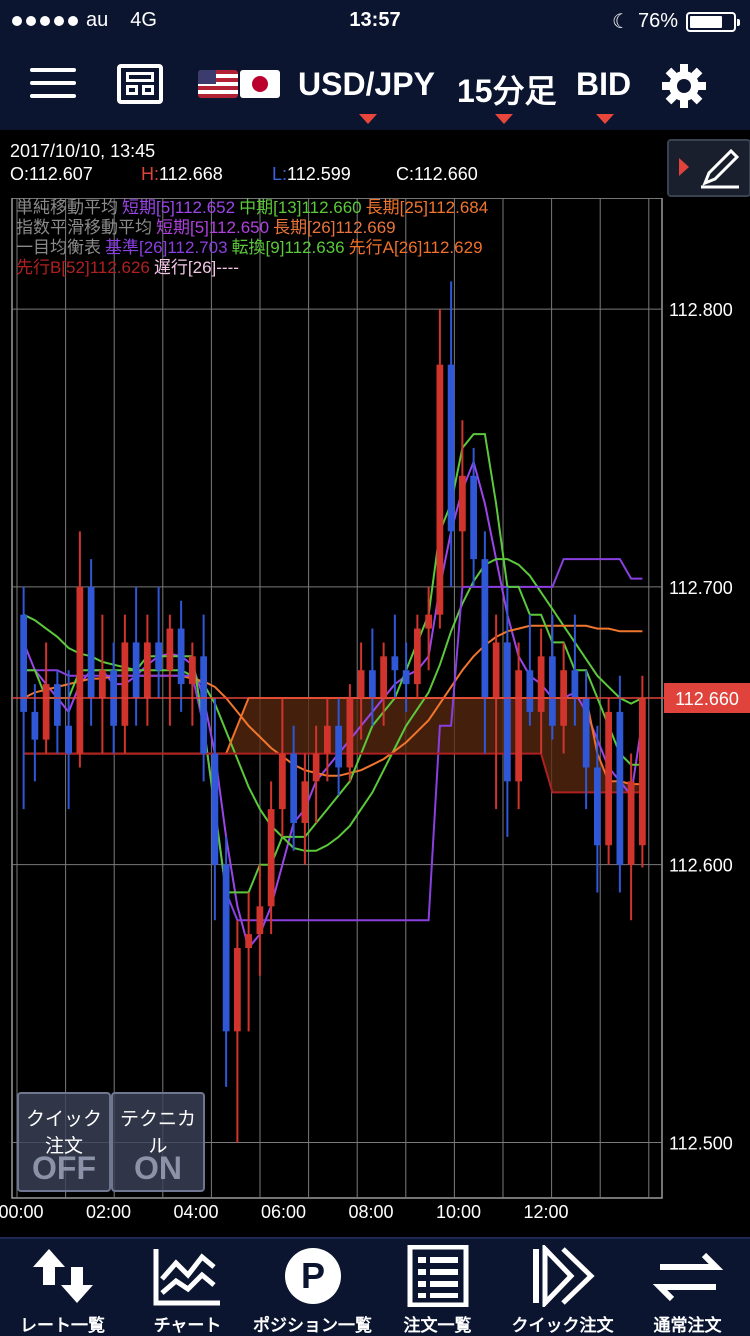  I want to click on price-type-label: BID, so click(604, 84).